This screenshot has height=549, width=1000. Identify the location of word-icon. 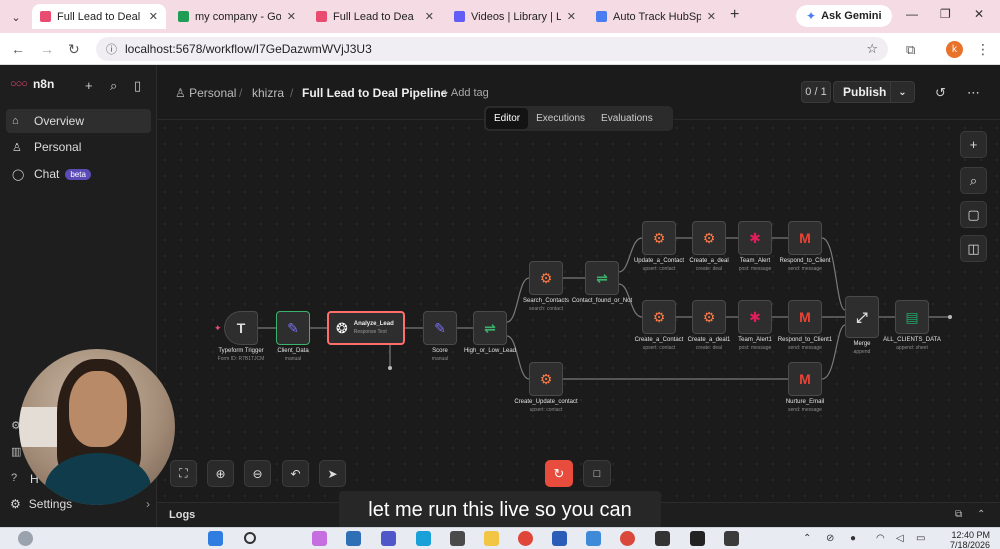
(559, 538).